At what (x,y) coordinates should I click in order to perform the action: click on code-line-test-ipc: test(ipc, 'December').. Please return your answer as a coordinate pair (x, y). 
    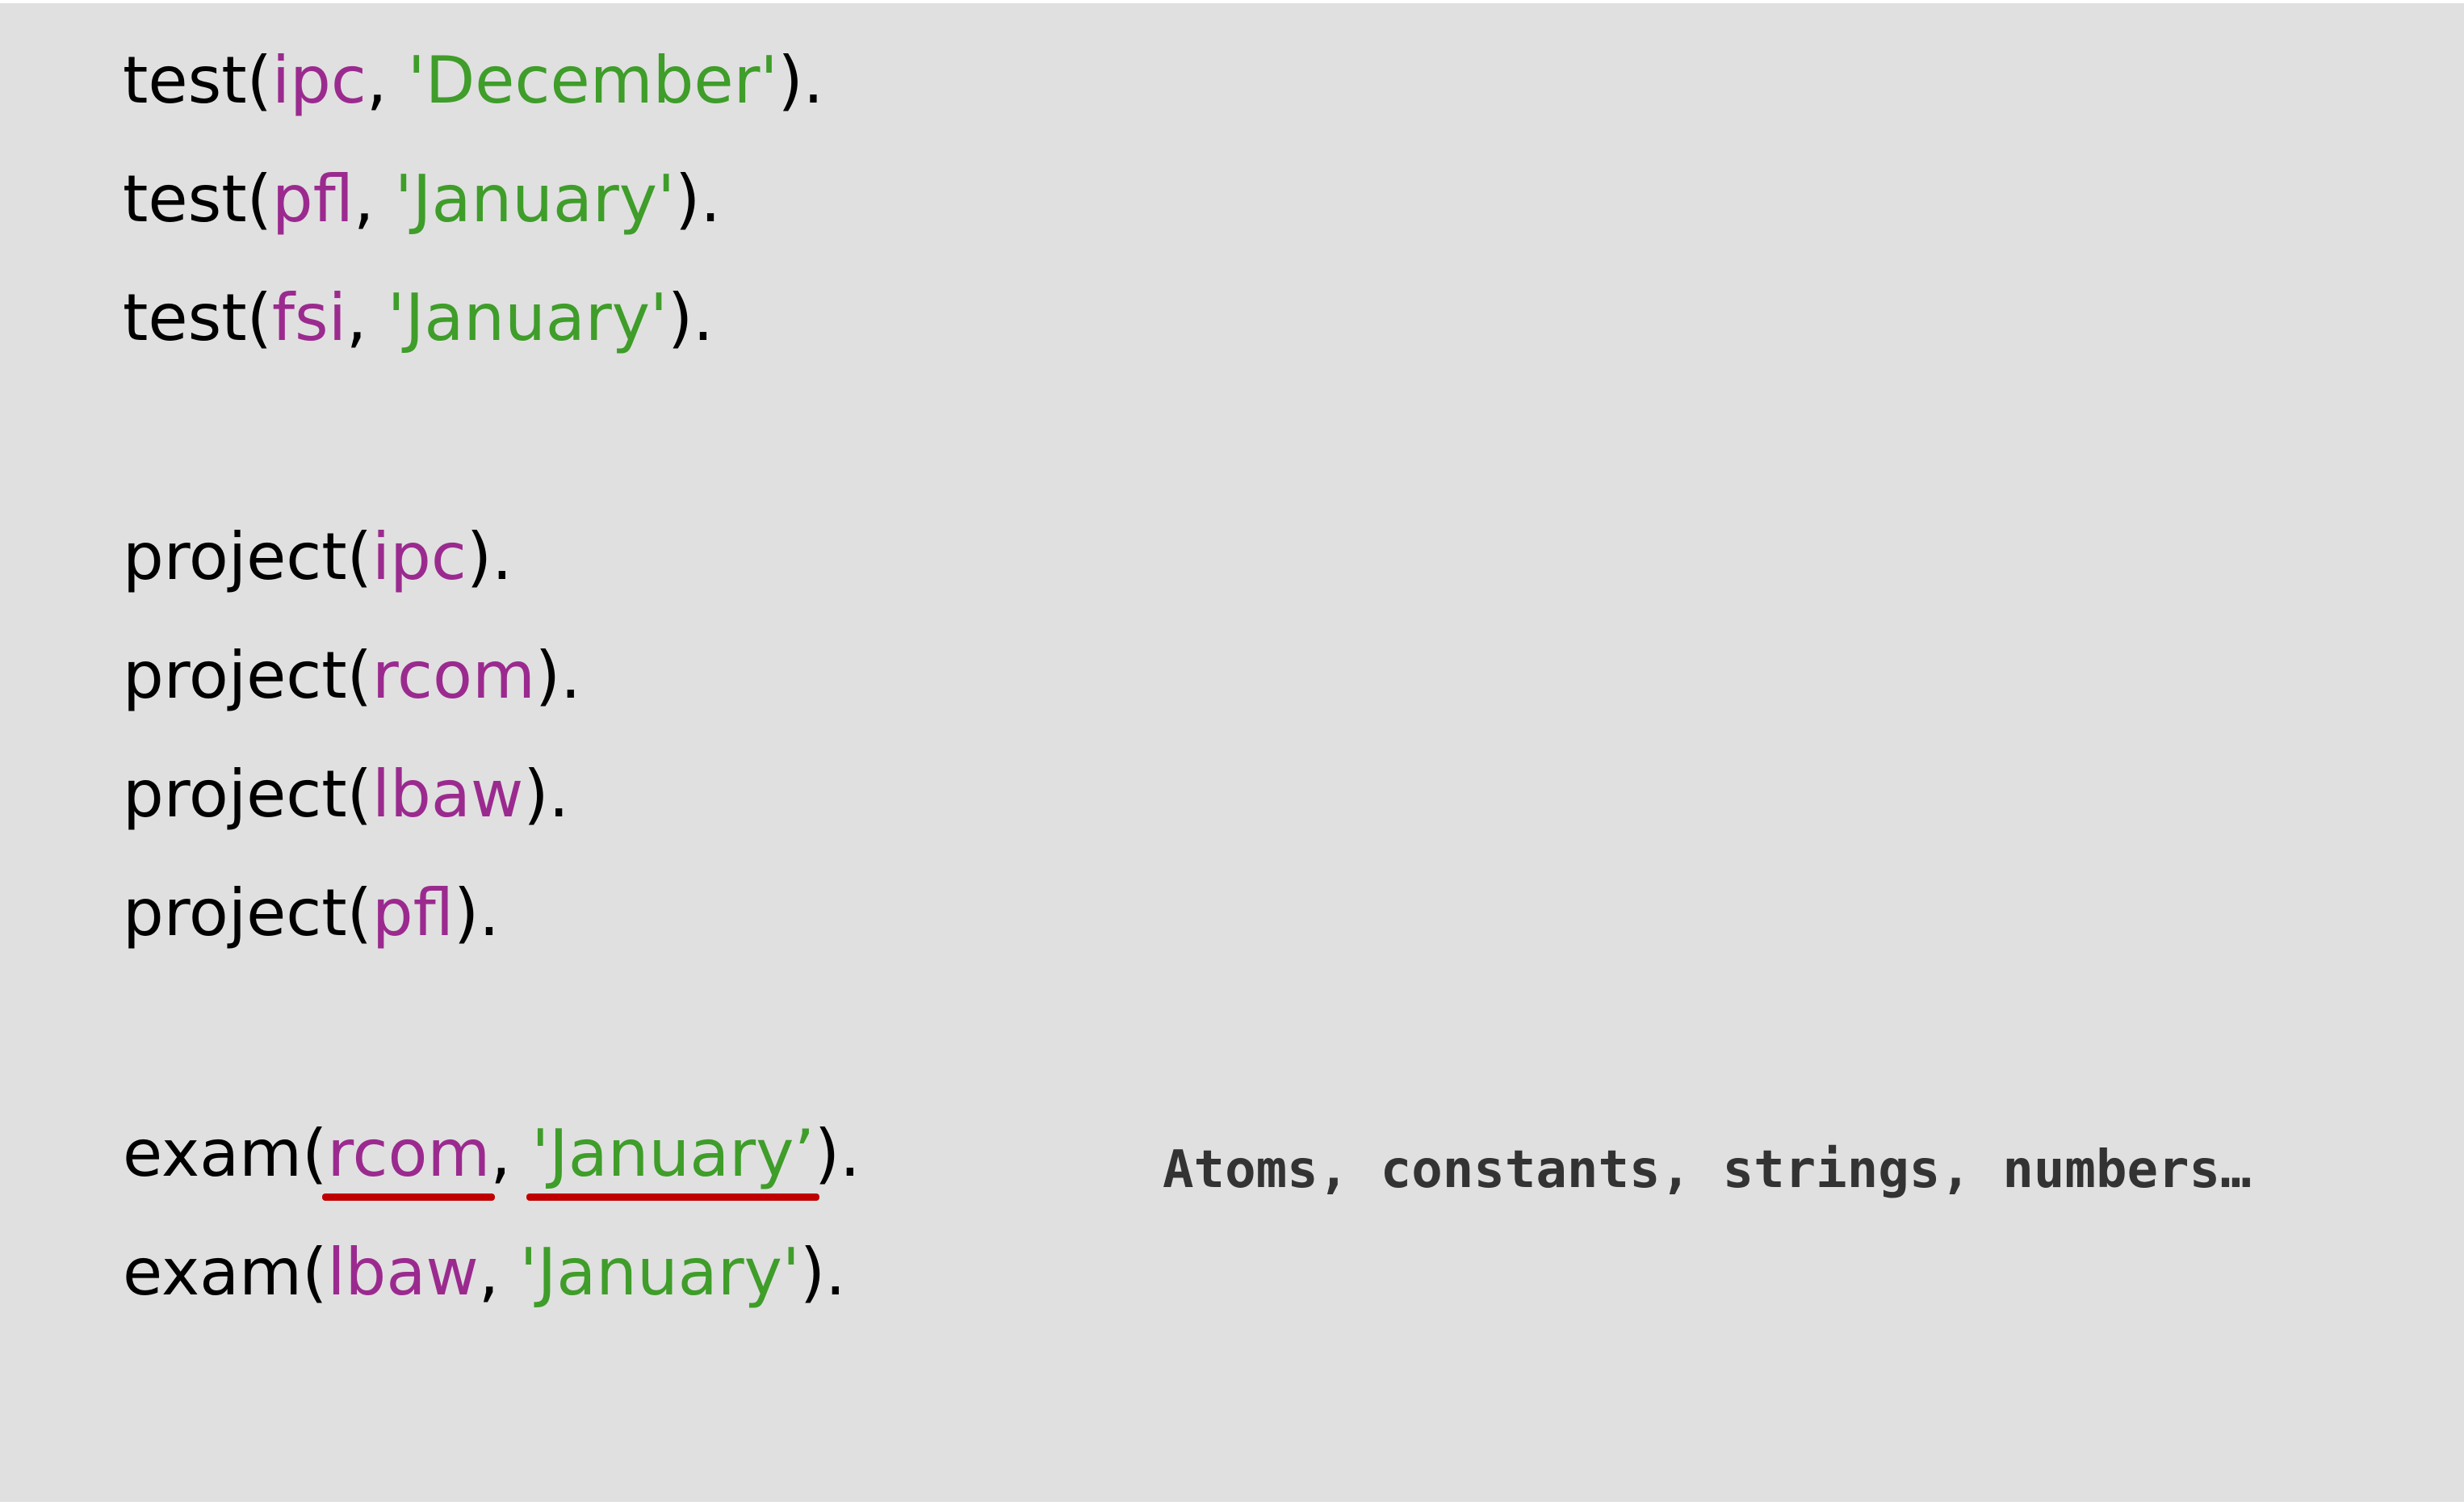
    Looking at the image, I should click on (473, 80).